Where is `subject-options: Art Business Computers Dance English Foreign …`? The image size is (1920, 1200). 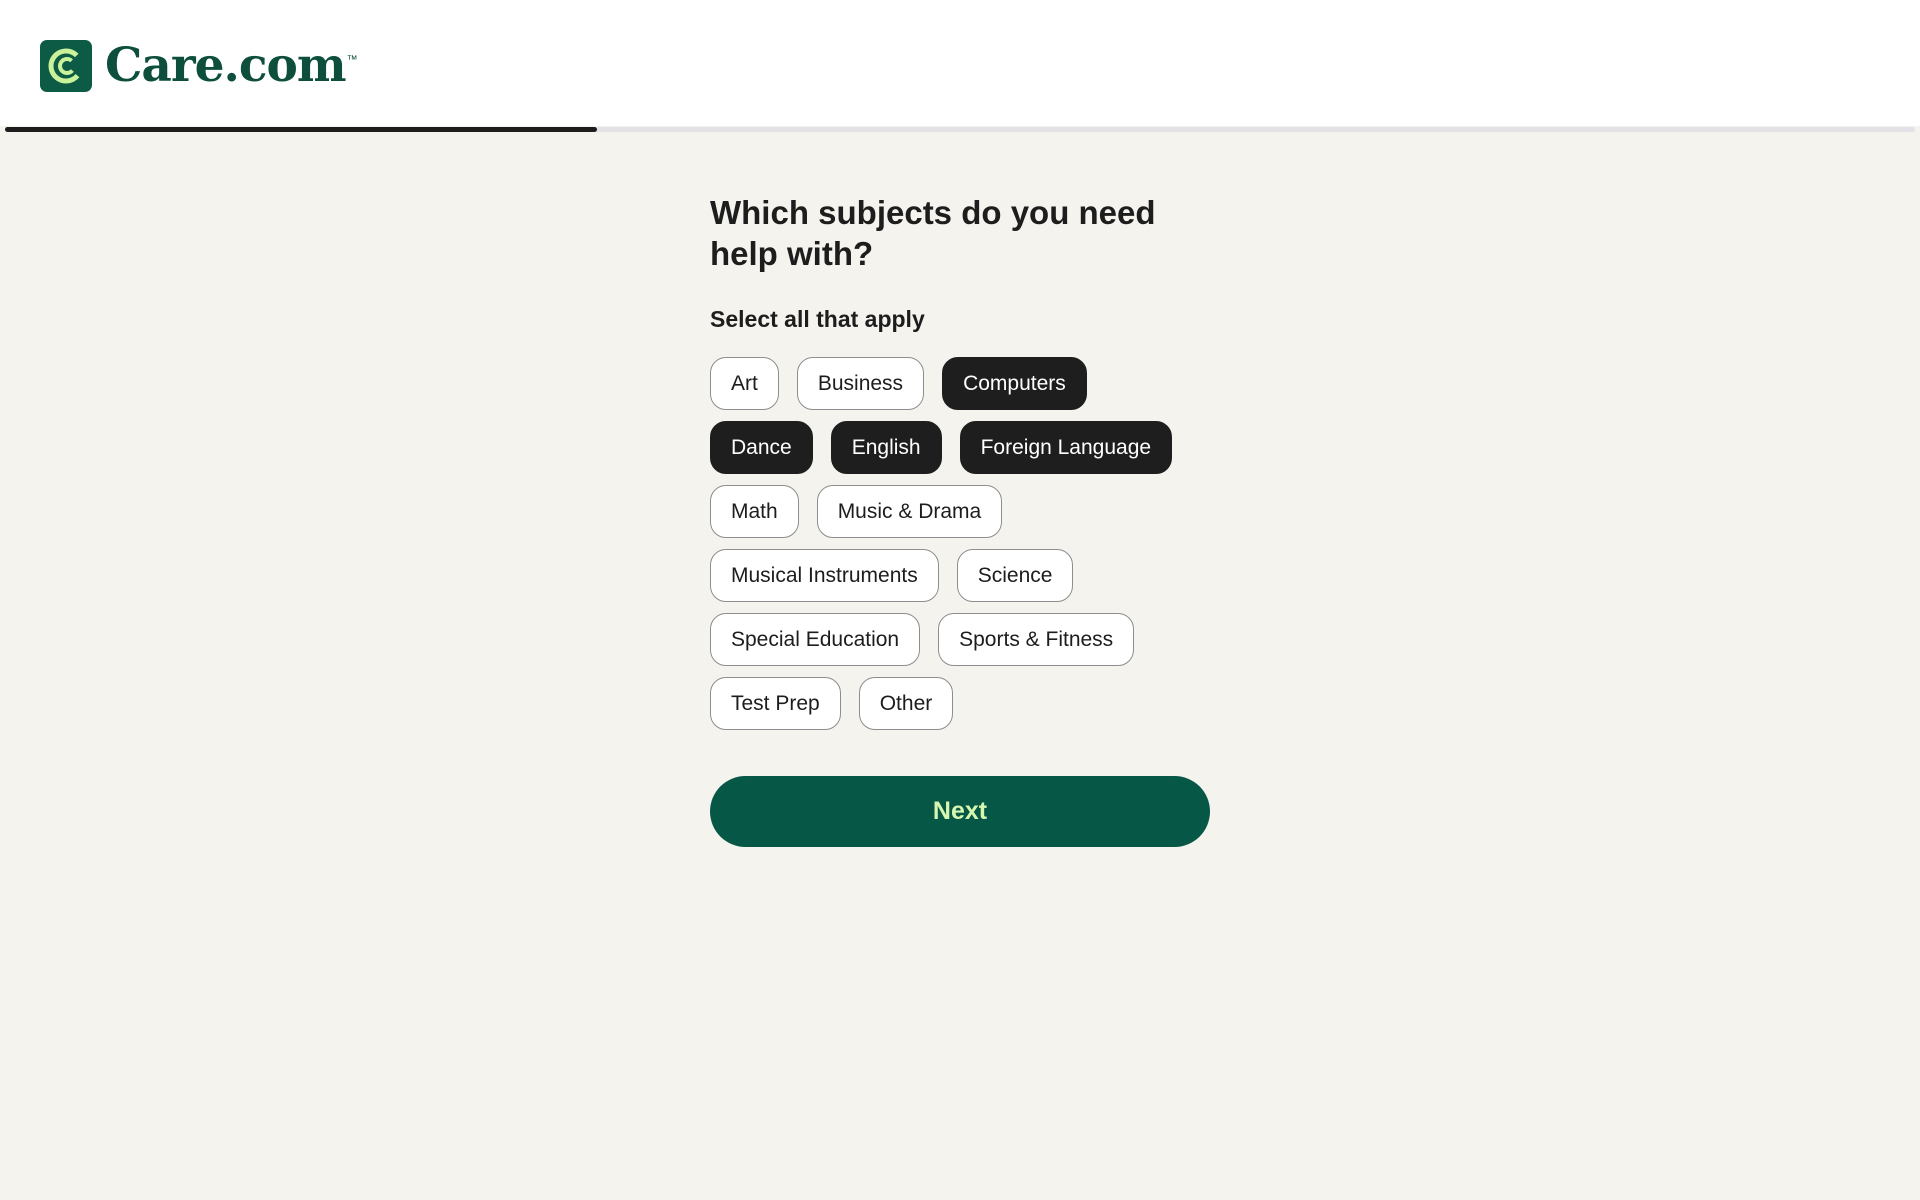
subject-options: Art Business Computers Dance English Foreign … is located at coordinates (960, 543).